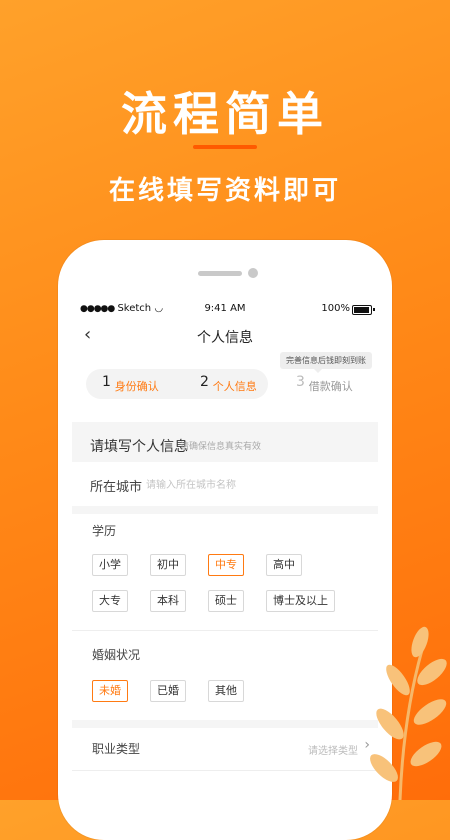 The width and height of the screenshot is (450, 840). Describe the element at coordinates (228, 383) in the screenshot. I see `step-personal-info: 2 个人信息` at that location.